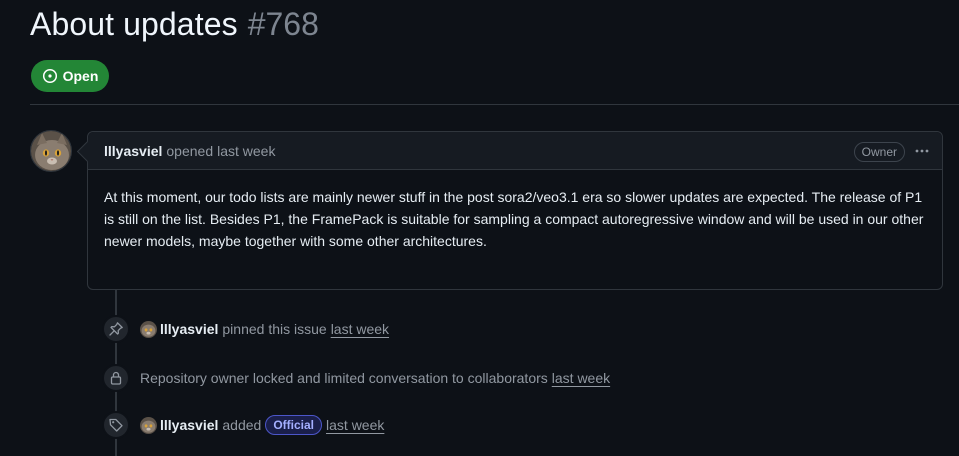 The height and width of the screenshot is (456, 959). I want to click on timeline-event-pinned: lllyasviel pinned this issue last week, so click(245, 329).